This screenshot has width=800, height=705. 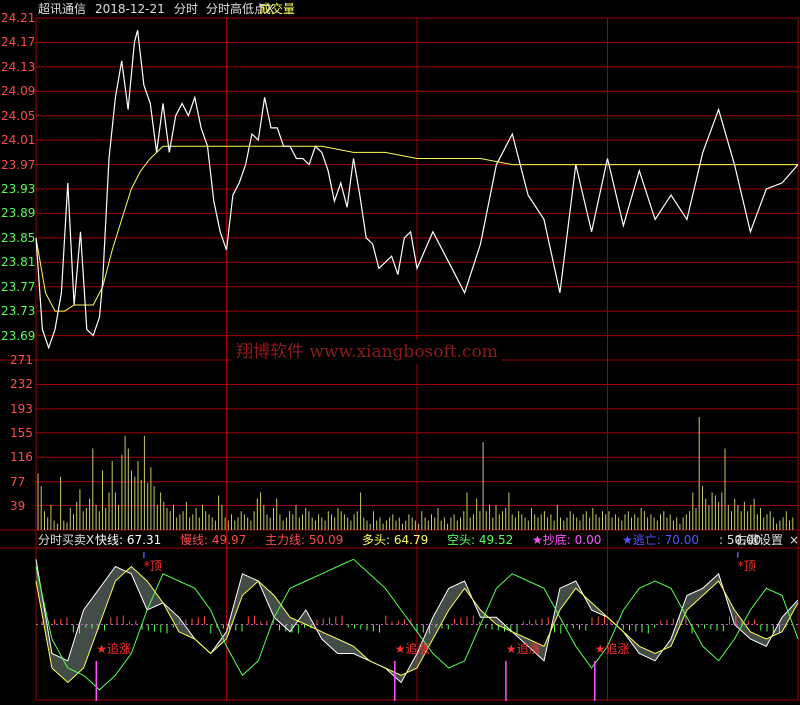 What do you see at coordinates (18, 237) in the screenshot?
I see `price-tick-label: 23.85` at bounding box center [18, 237].